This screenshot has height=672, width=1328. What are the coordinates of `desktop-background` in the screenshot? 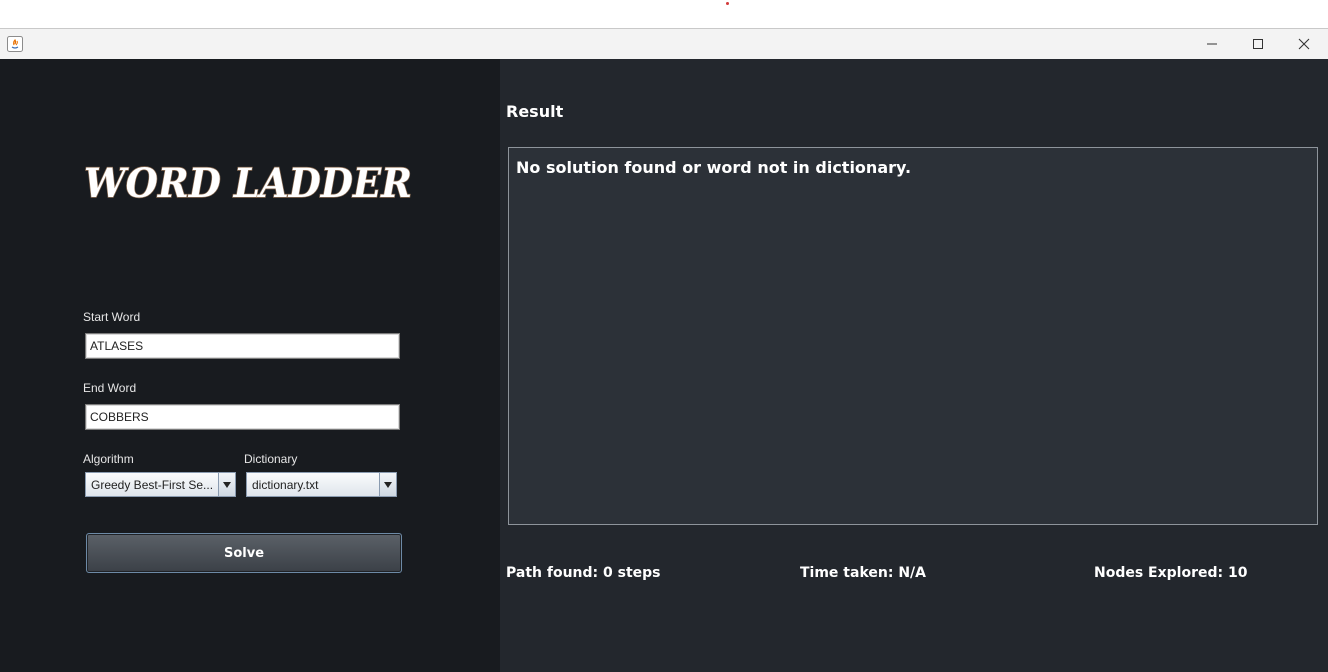 It's located at (664, 14).